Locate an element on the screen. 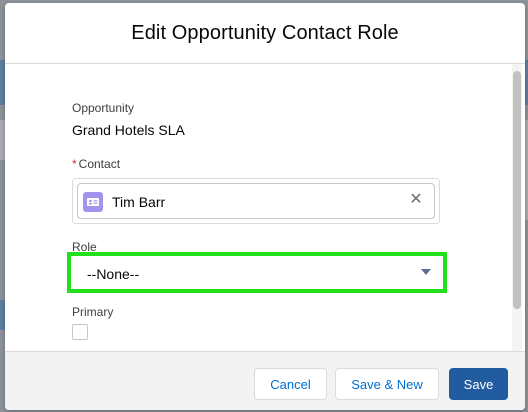  modal-title: Edit Opportunity Contact Role is located at coordinates (265, 32).